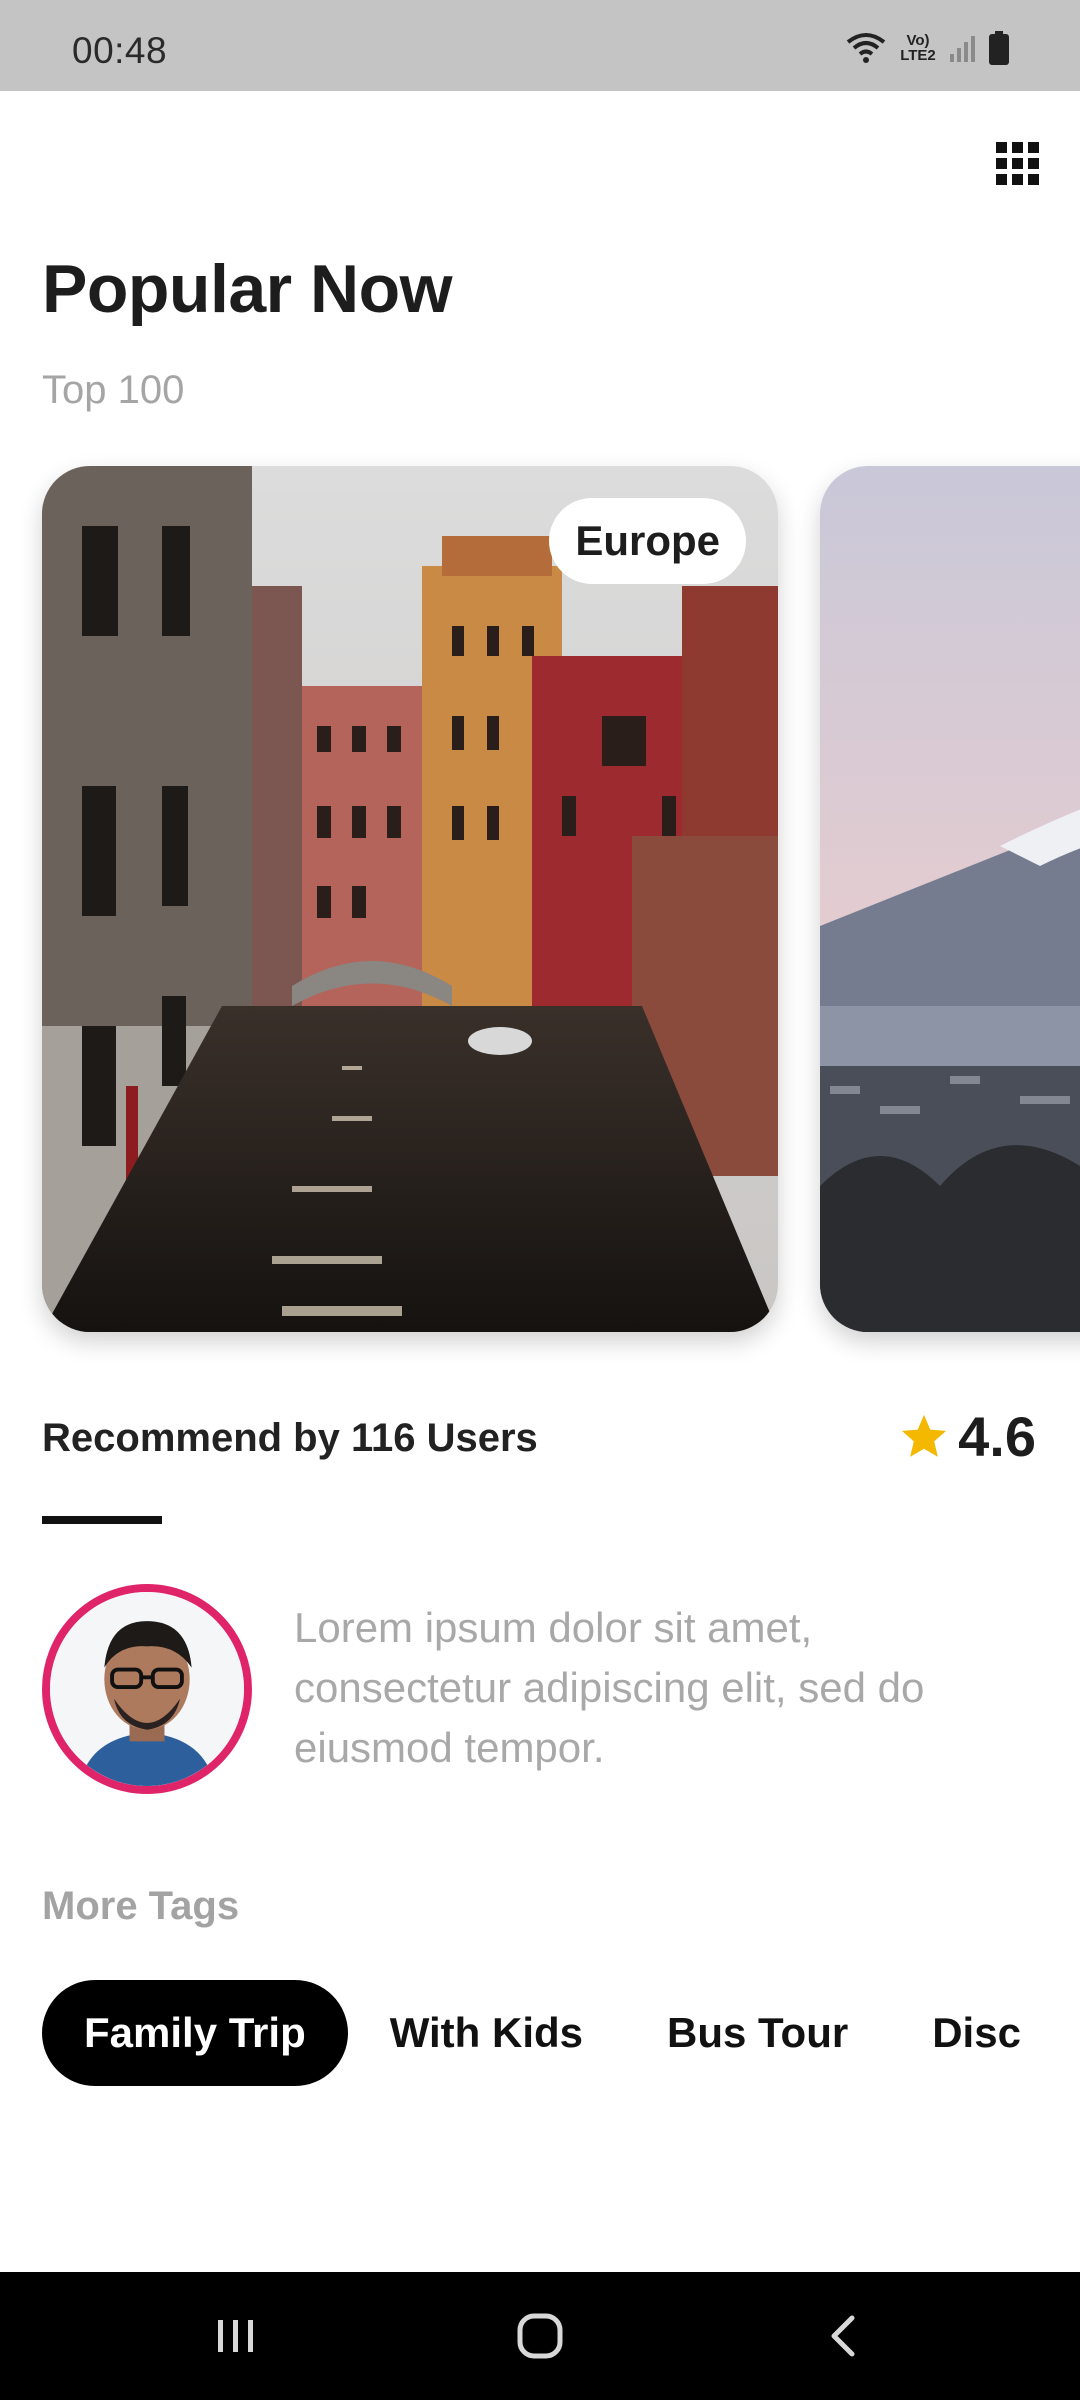  I want to click on user-portrait, so click(147, 1689).